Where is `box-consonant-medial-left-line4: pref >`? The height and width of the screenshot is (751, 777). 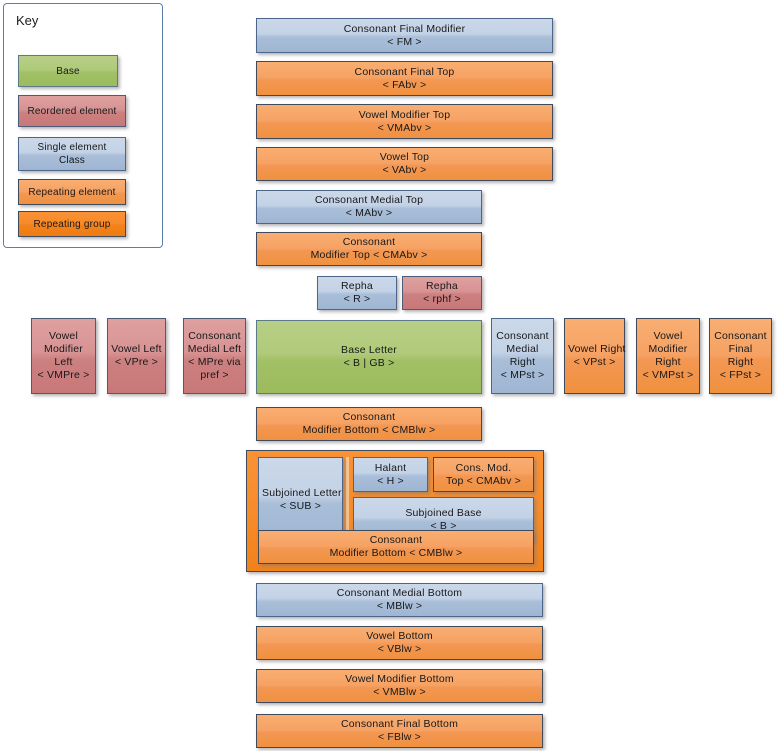
box-consonant-medial-left-line4: pref > is located at coordinates (214, 375).